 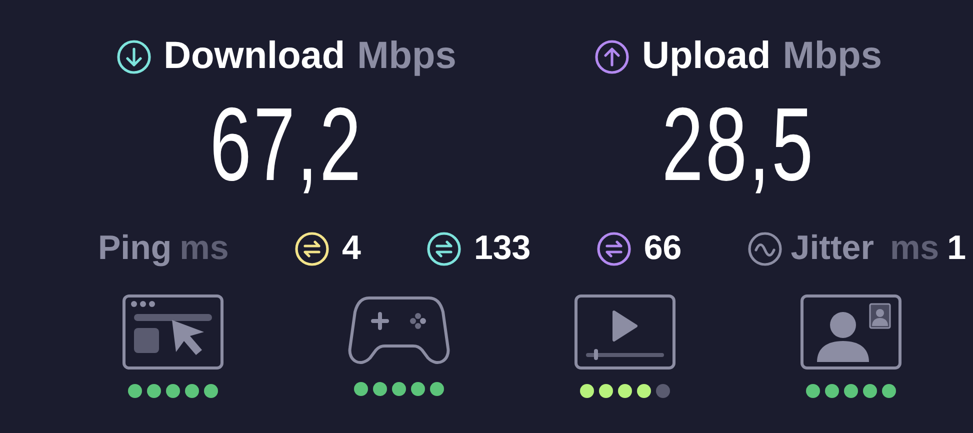 What do you see at coordinates (134, 56) in the screenshot?
I see `download-icon` at bounding box center [134, 56].